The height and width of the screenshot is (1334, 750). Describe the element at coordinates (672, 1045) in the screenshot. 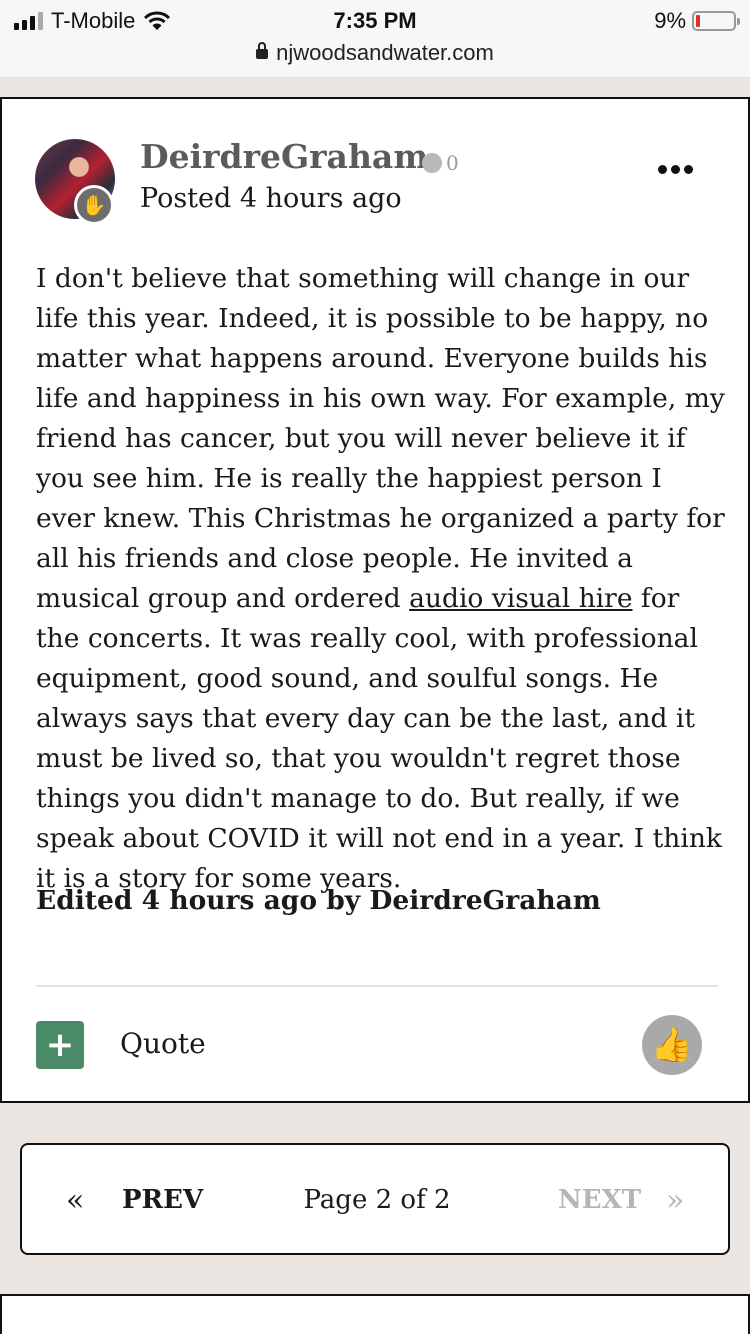

I see `thumbs-up-icon: 👍` at that location.